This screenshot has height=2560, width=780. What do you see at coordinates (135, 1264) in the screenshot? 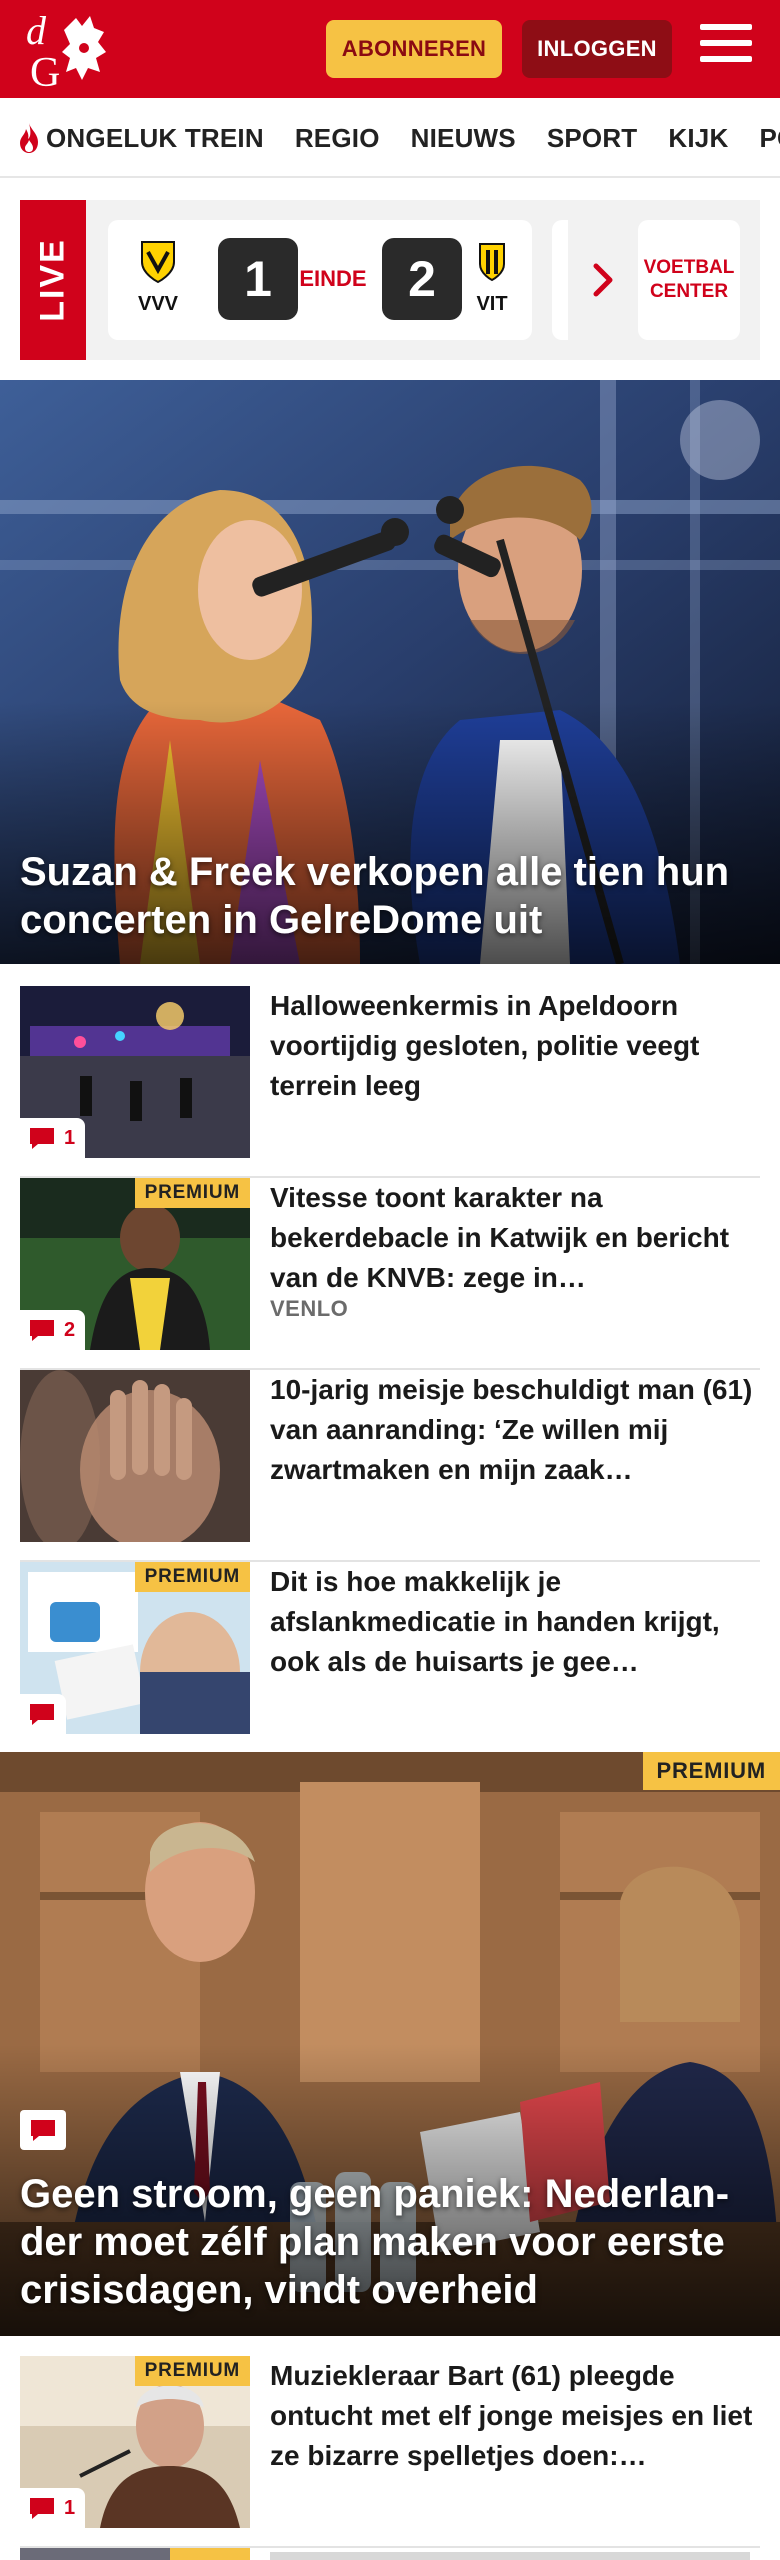
I see `article-thumbnail: PREMIUM 2` at bounding box center [135, 1264].